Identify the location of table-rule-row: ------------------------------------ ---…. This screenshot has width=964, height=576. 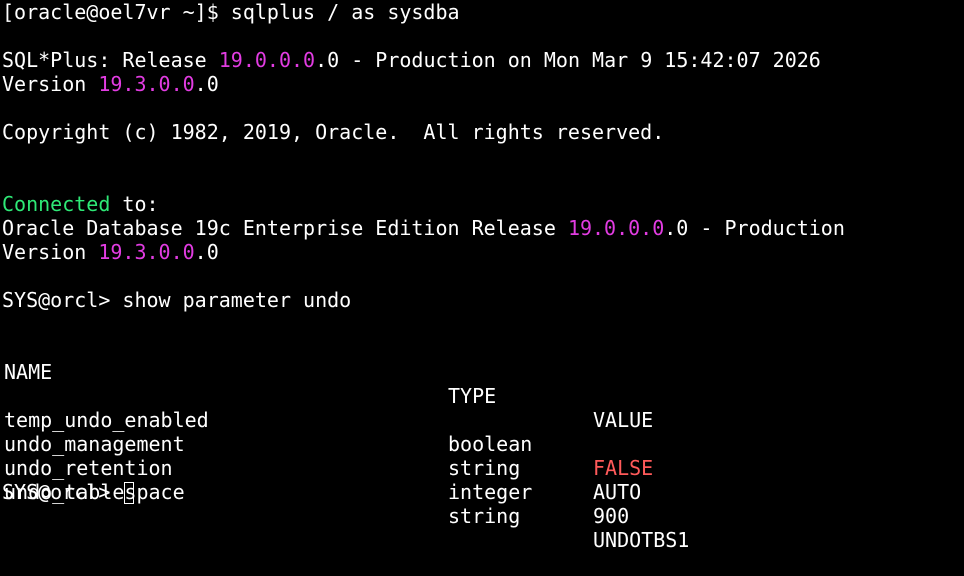
(483, 372).